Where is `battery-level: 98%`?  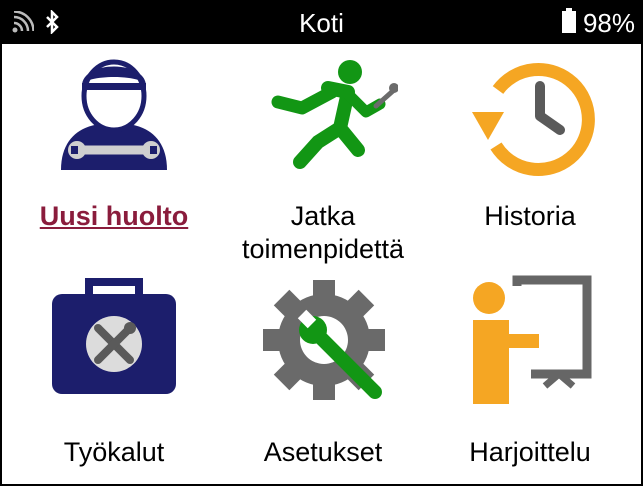
battery-level: 98% is located at coordinates (608, 23).